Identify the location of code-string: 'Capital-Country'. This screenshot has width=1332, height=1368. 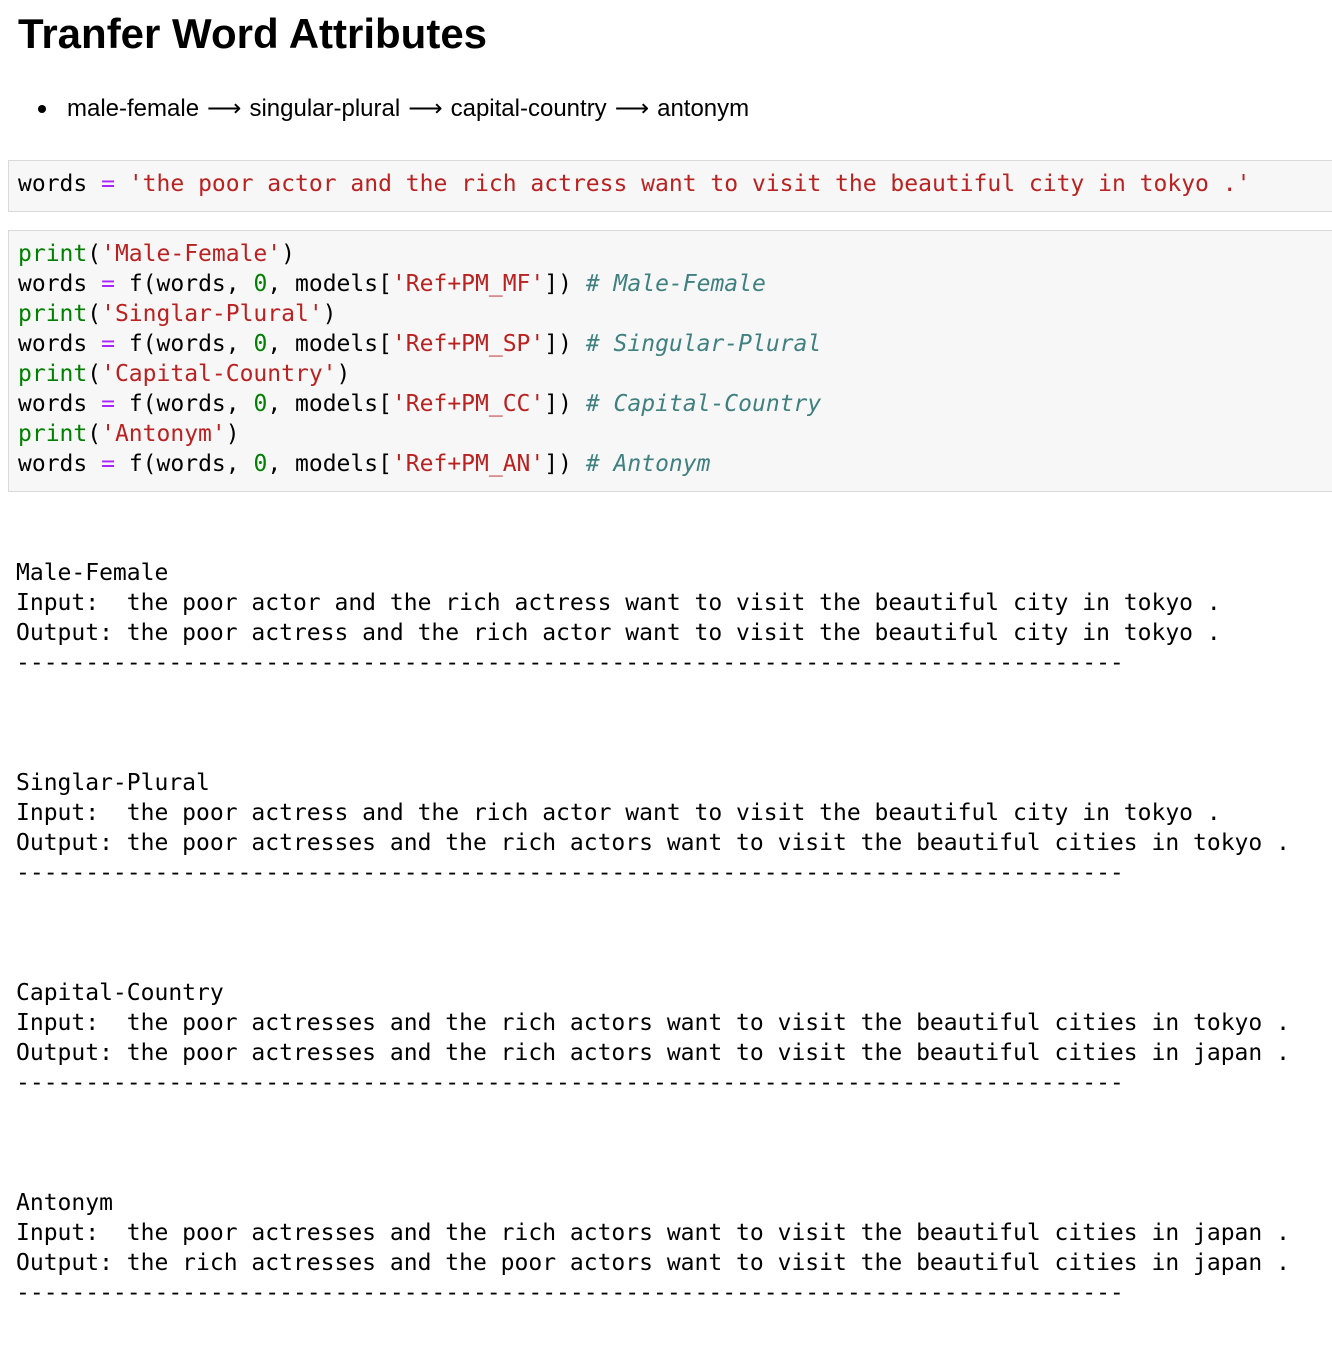
(219, 374).